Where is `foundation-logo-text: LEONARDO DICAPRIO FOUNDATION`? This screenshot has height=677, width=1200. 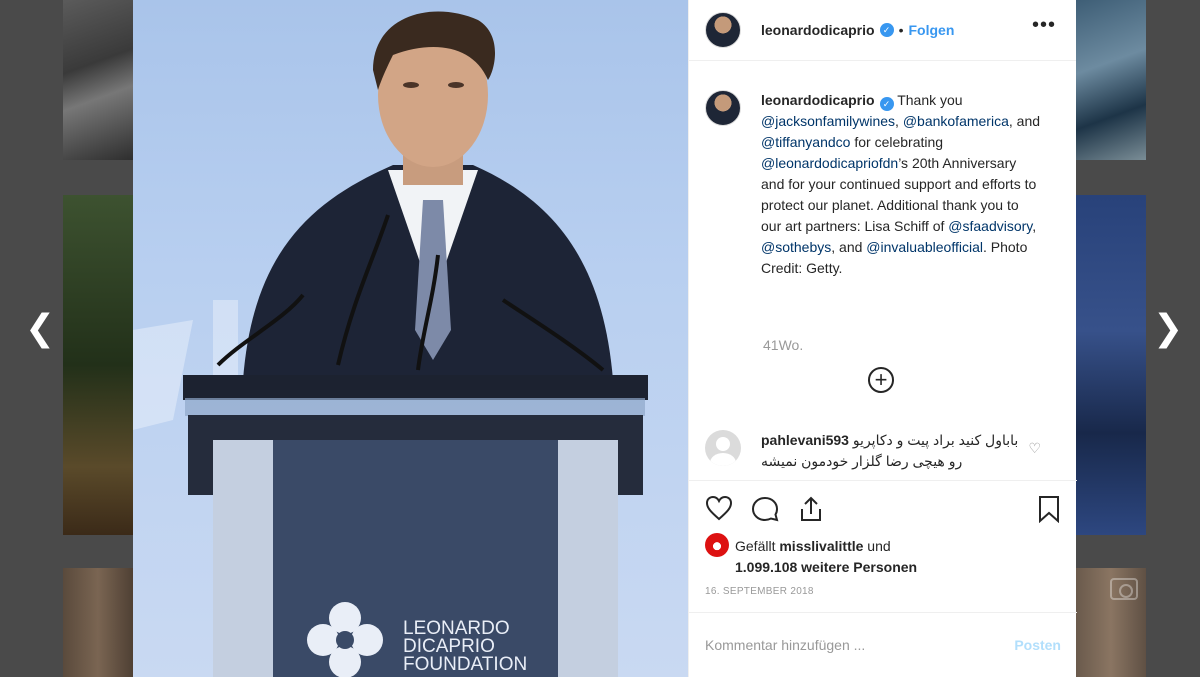
foundation-logo-text: LEONARDO DICAPRIO FOUNDATION is located at coordinates (465, 647).